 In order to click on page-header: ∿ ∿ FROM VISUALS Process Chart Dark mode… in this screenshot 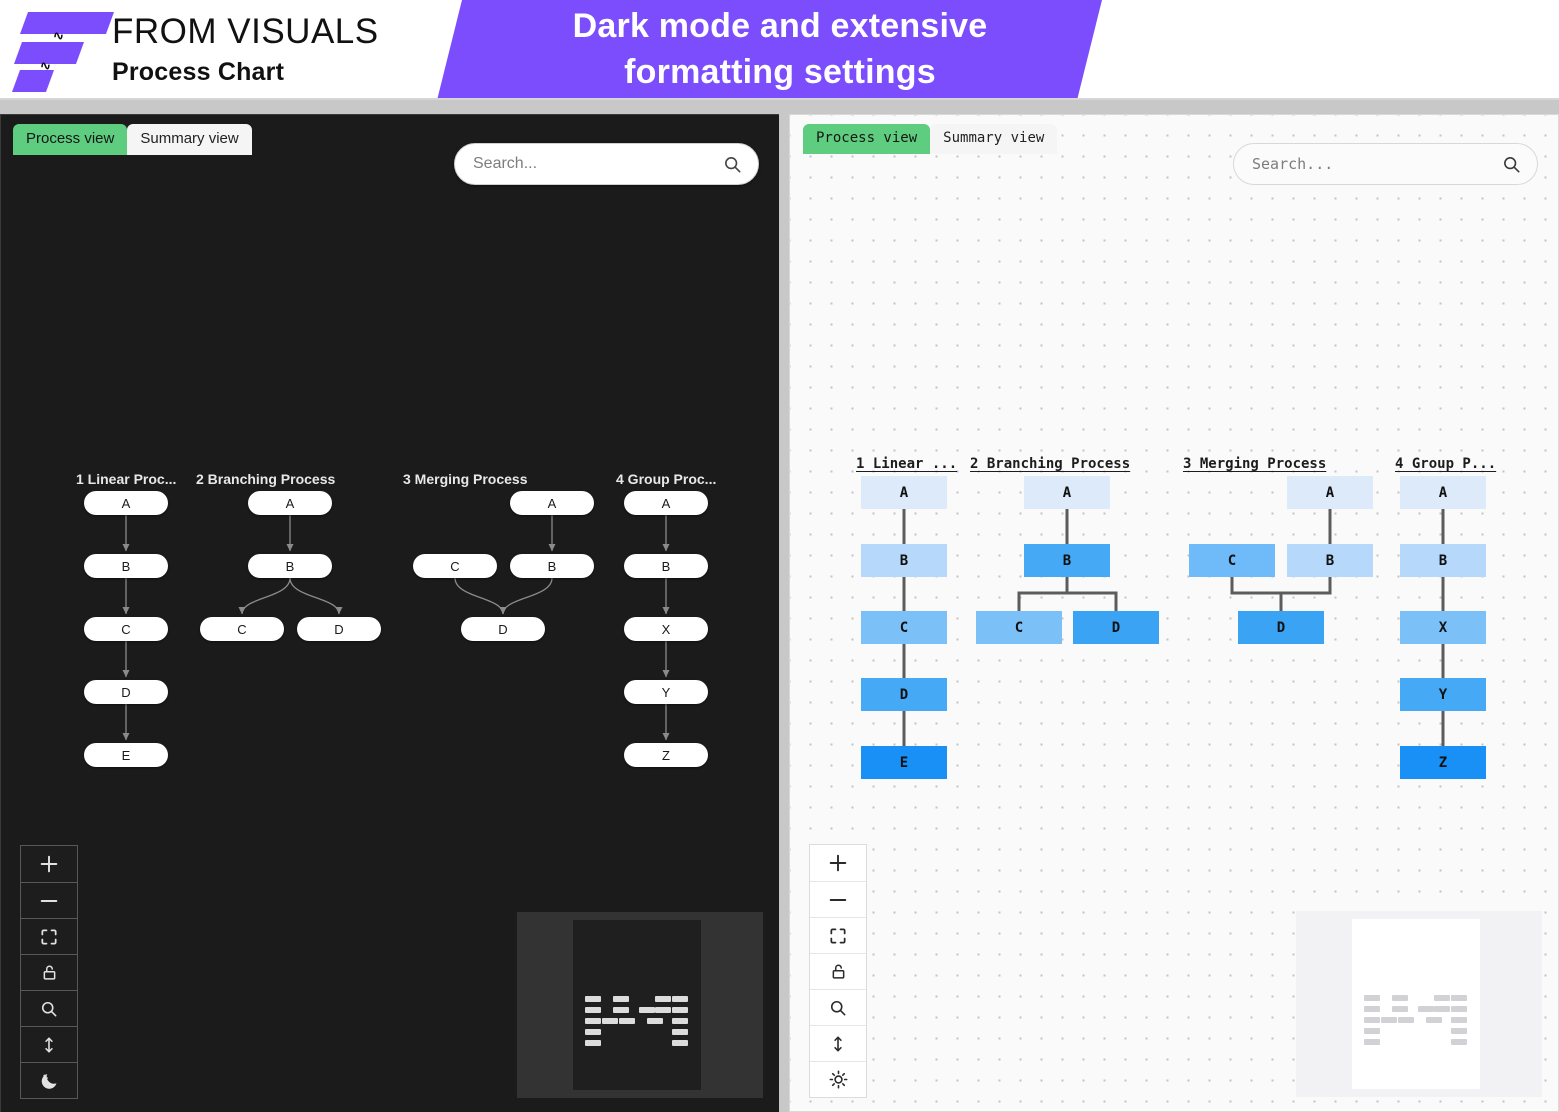, I will do `click(779, 50)`.